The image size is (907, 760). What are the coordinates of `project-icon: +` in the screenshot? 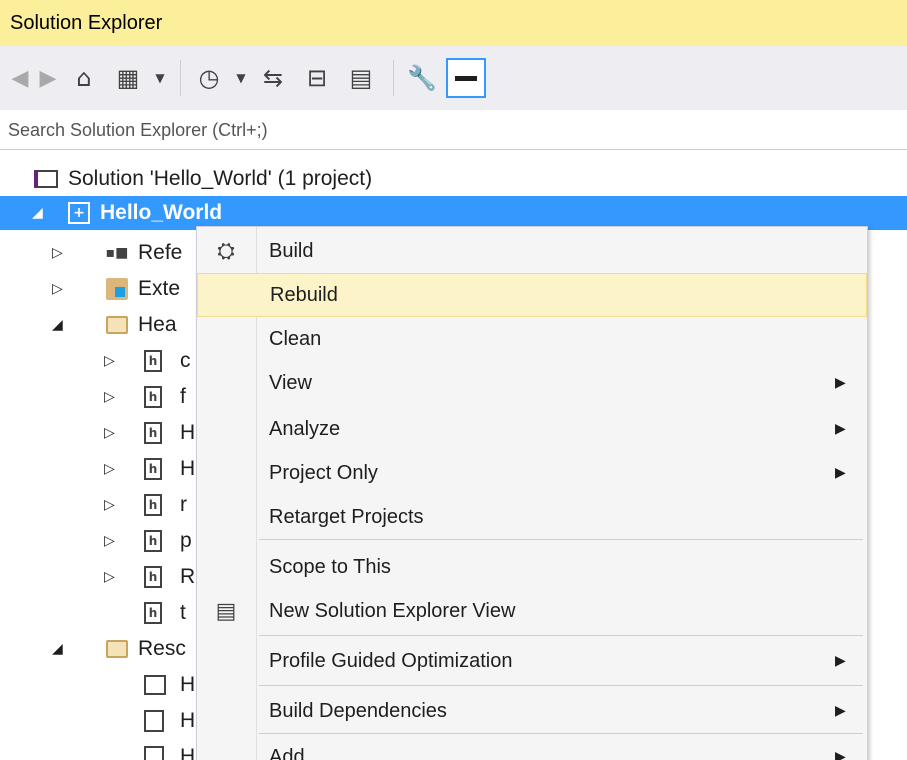 It's located at (79, 213).